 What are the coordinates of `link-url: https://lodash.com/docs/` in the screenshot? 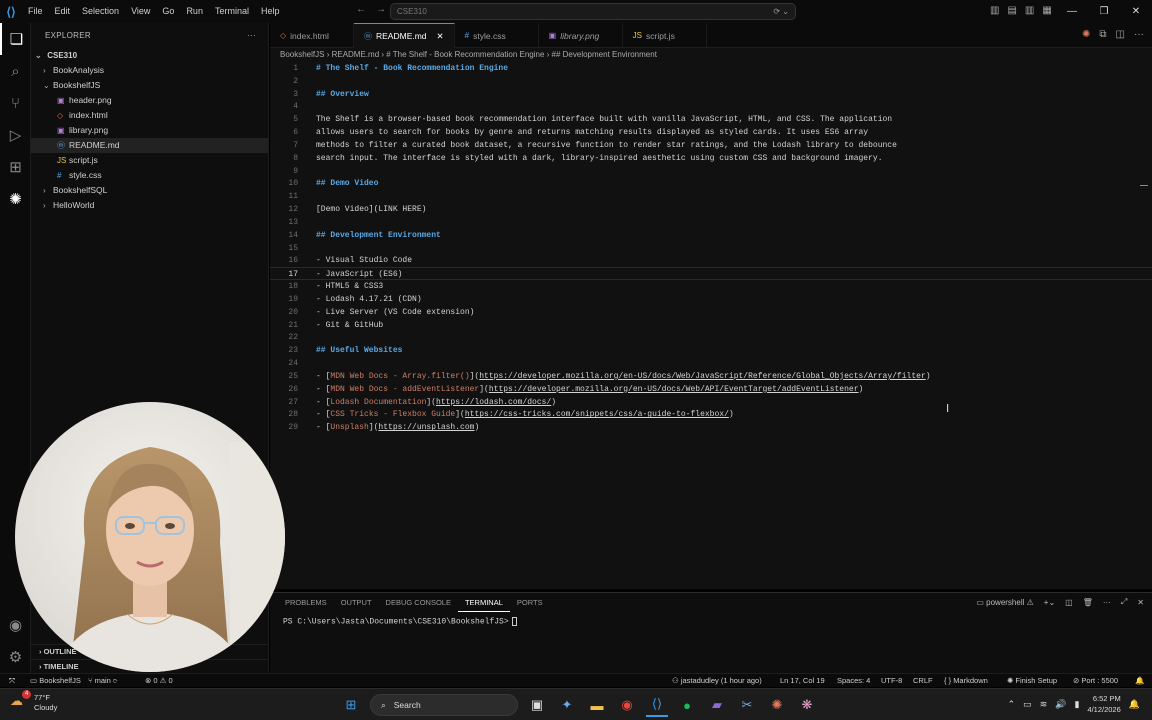 It's located at (493, 402).